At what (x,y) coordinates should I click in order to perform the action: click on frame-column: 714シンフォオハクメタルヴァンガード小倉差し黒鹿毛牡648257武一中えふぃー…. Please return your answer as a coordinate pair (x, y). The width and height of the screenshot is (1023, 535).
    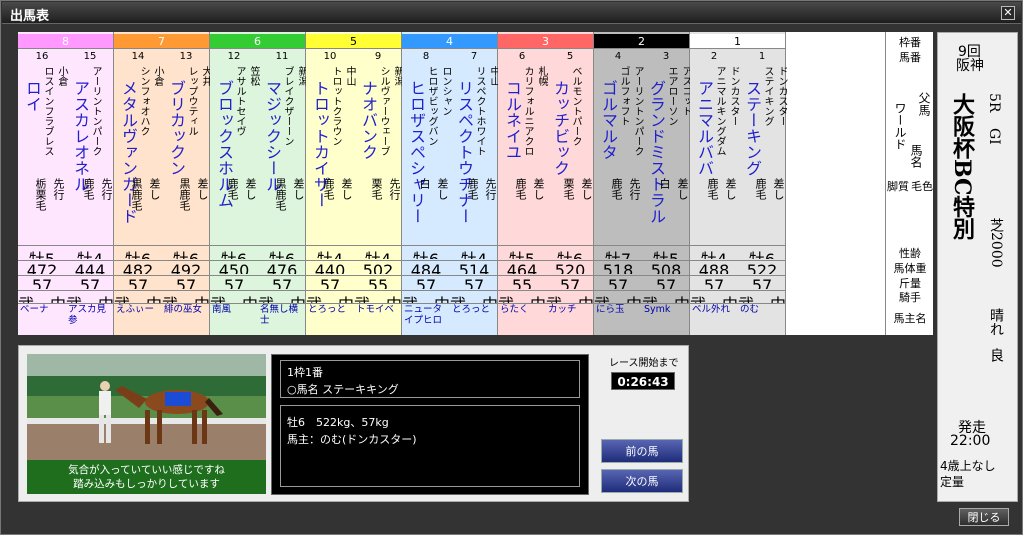
    Looking at the image, I should click on (162, 183).